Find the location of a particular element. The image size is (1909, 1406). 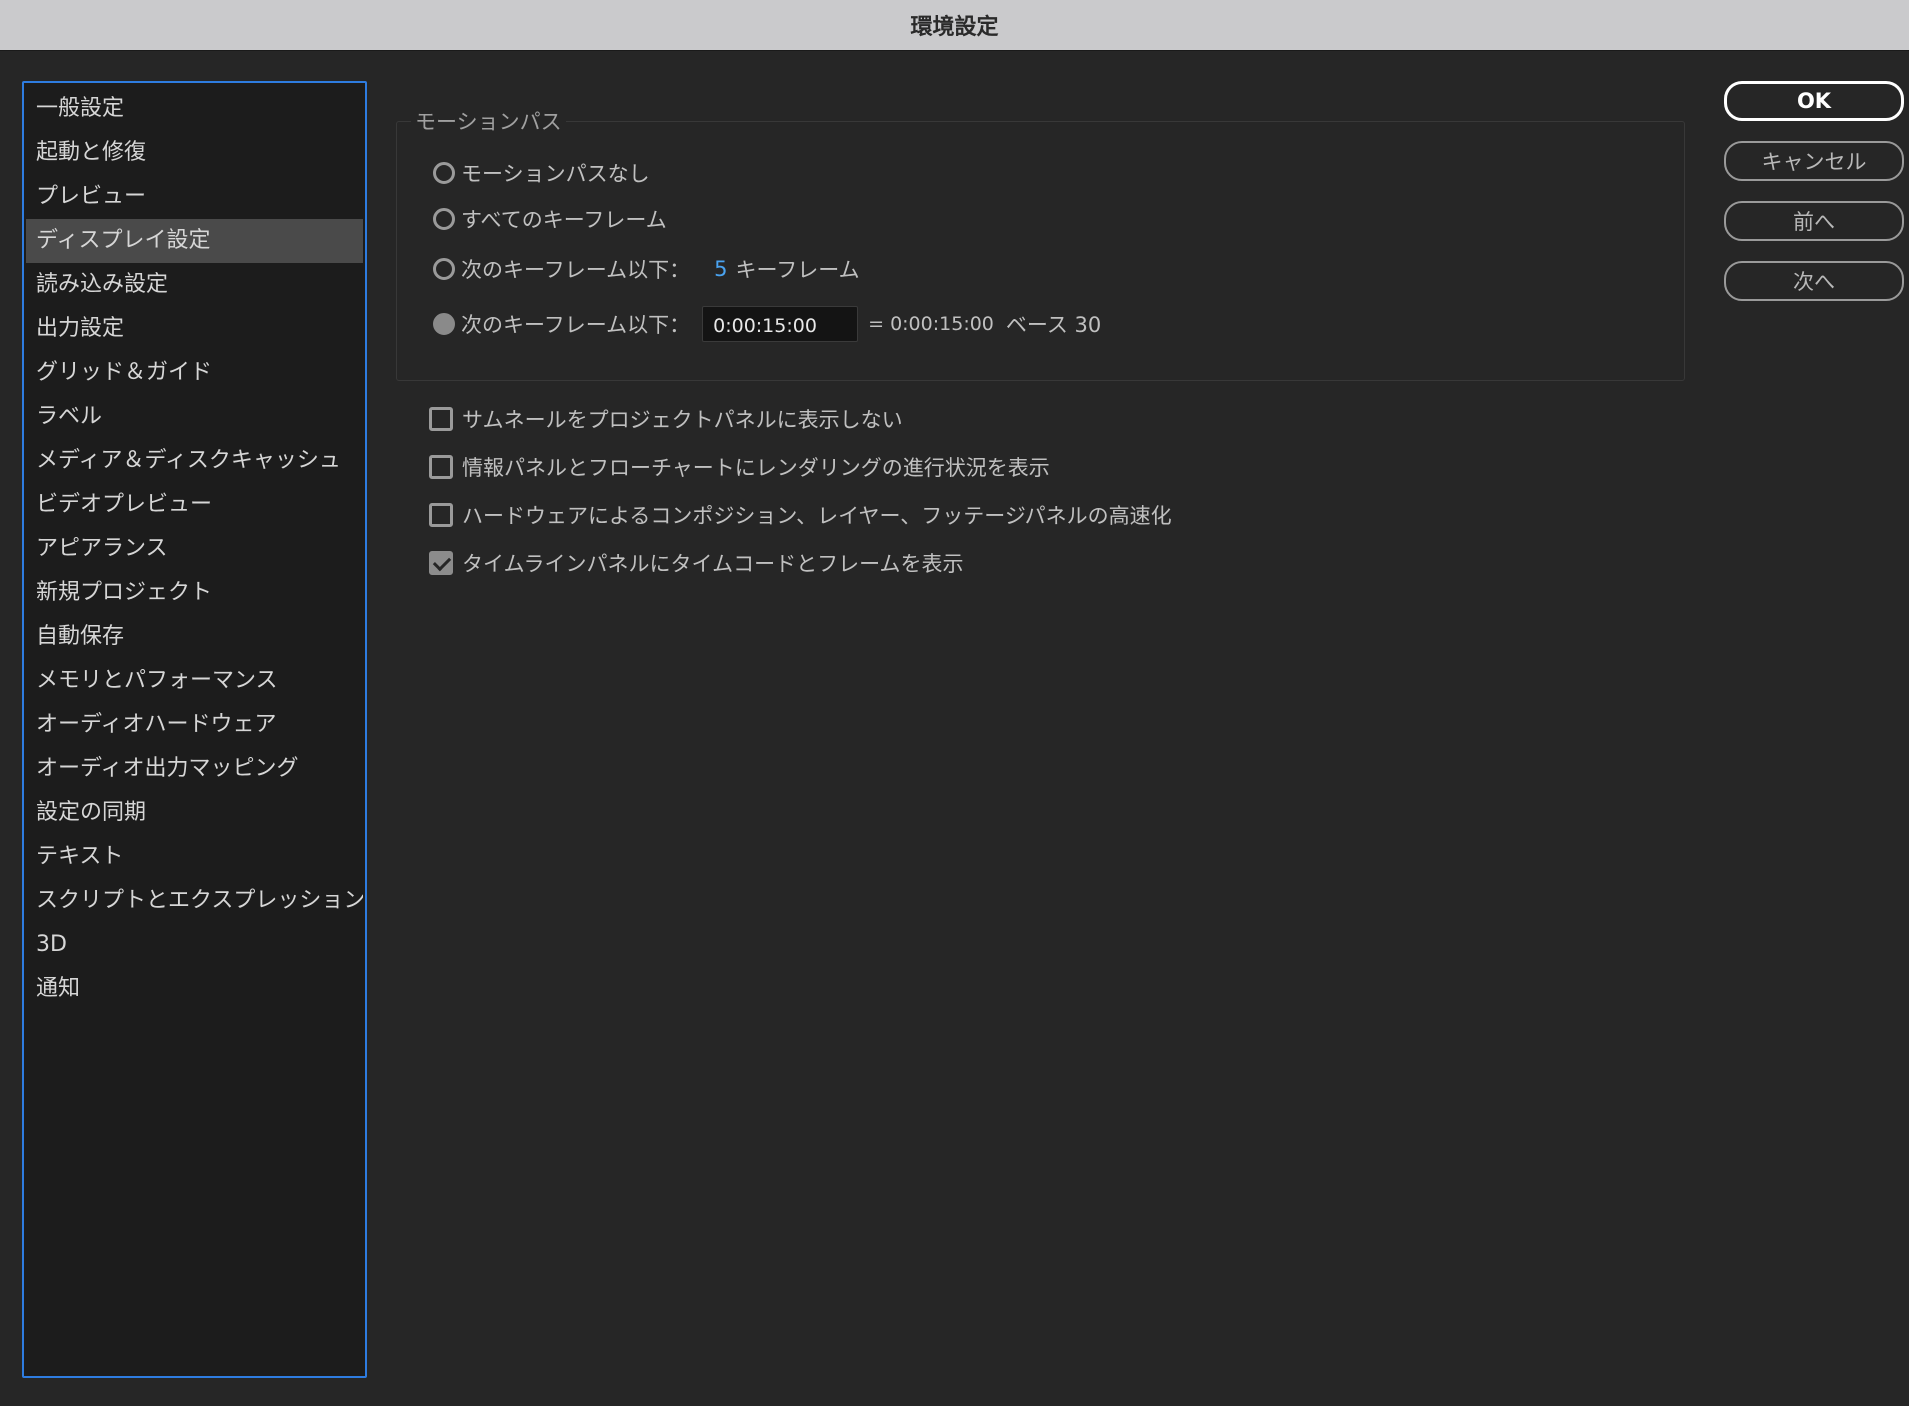

window-title-bar: 環境設定 is located at coordinates (954, 25).